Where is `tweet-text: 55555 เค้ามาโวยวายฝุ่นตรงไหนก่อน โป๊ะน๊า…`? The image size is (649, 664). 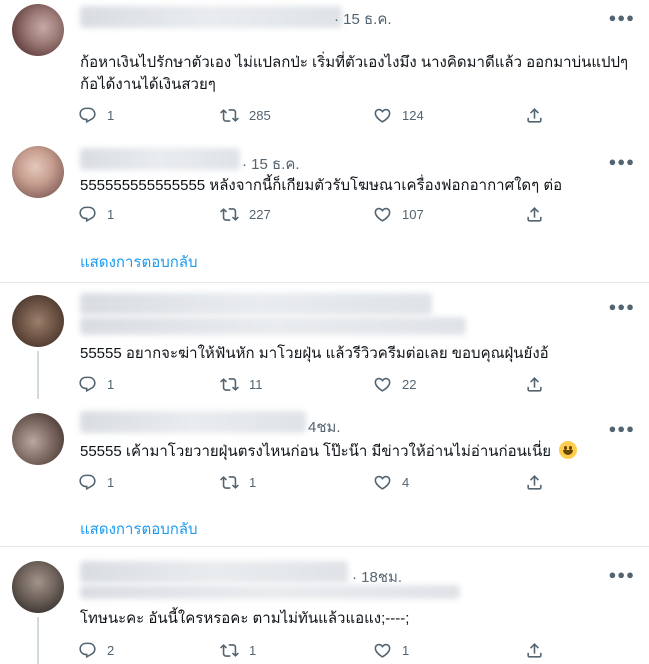 tweet-text: 55555 เค้ามาโวยวายฝุ่นตรงไหนก่อน โป๊ะน๊า… is located at coordinates (360, 452).